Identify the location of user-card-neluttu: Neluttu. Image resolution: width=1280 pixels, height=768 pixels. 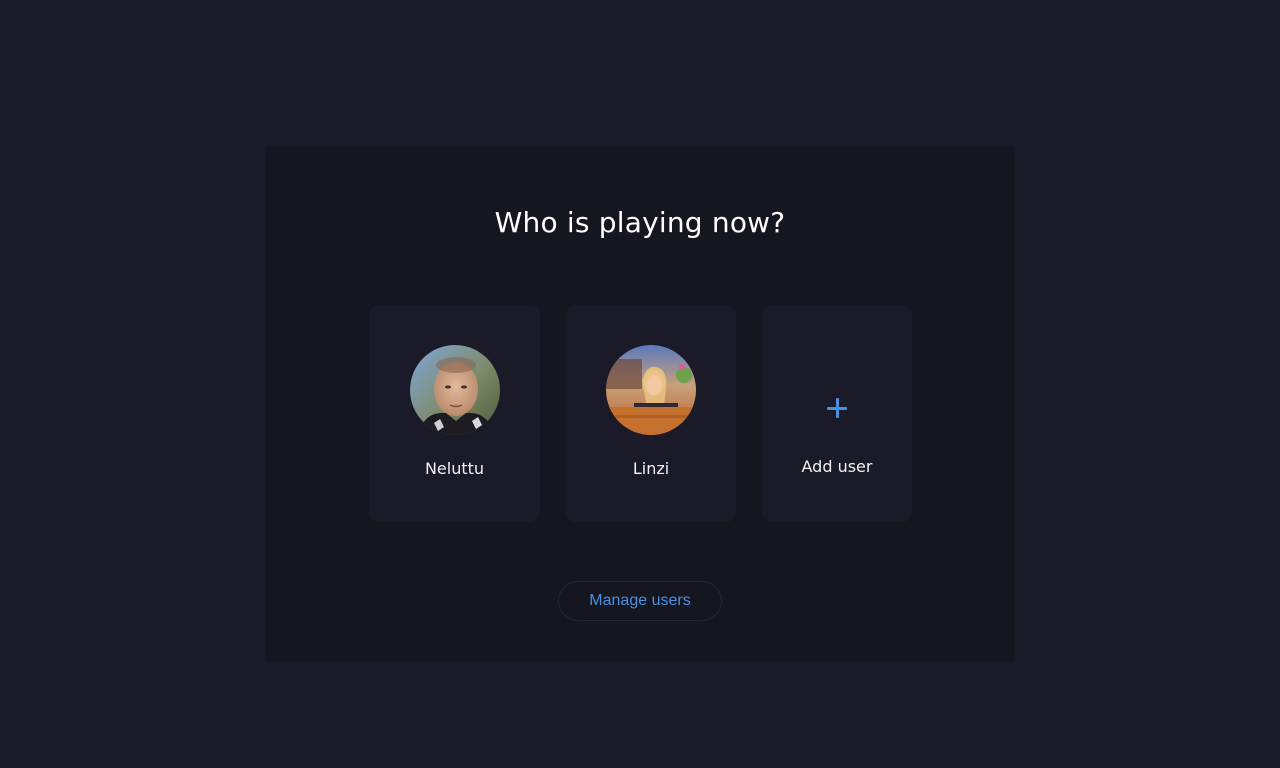
(454, 413).